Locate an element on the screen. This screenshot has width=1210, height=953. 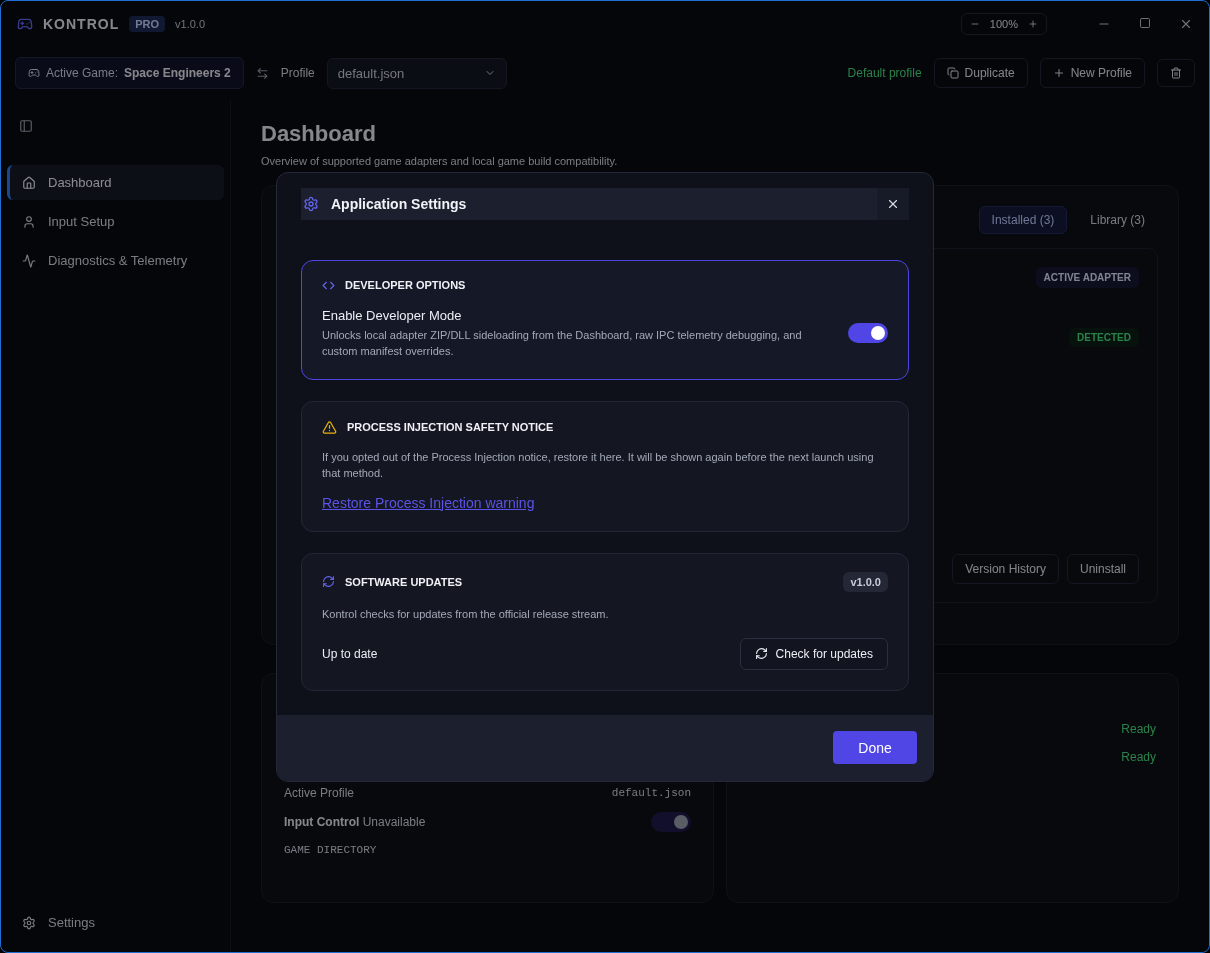
pulse-icon is located at coordinates (29, 260).